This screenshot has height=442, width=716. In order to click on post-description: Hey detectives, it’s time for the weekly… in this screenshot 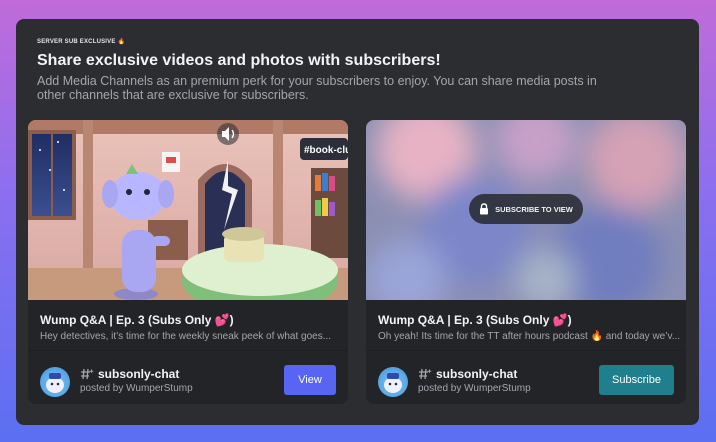, I will do `click(186, 336)`.